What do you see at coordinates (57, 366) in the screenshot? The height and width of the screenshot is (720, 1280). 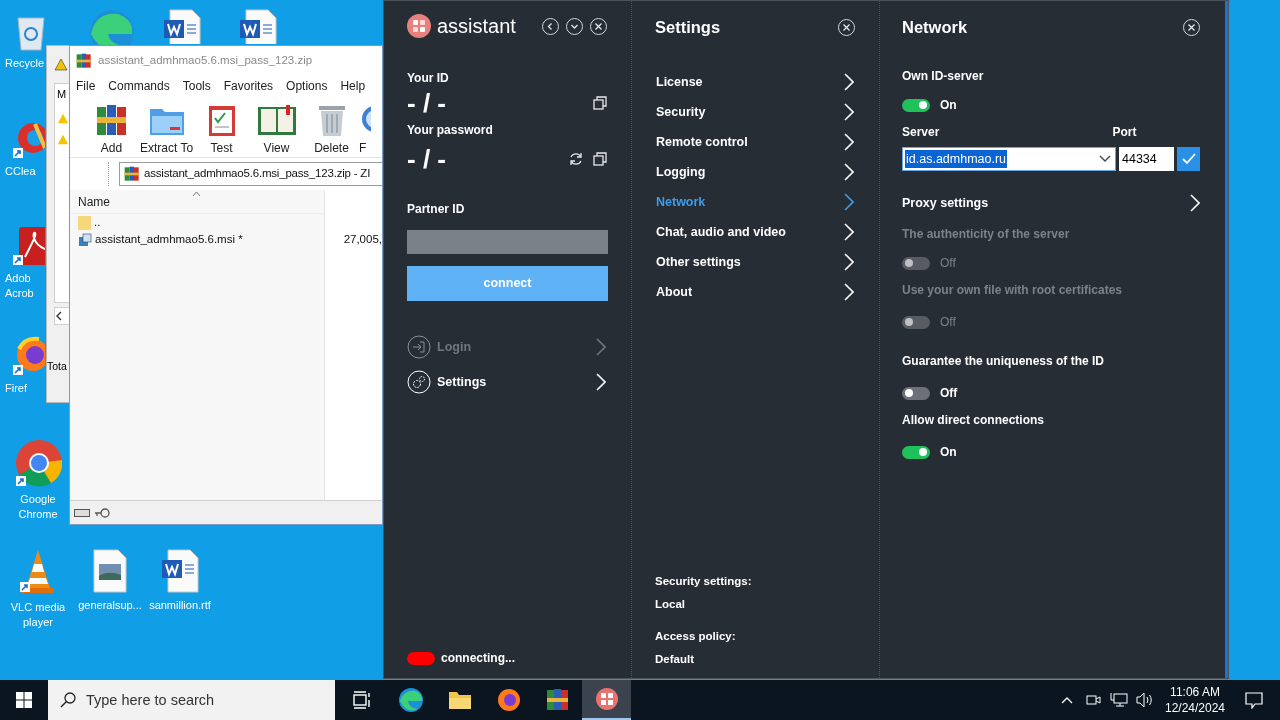 I see `window-text: Tota` at bounding box center [57, 366].